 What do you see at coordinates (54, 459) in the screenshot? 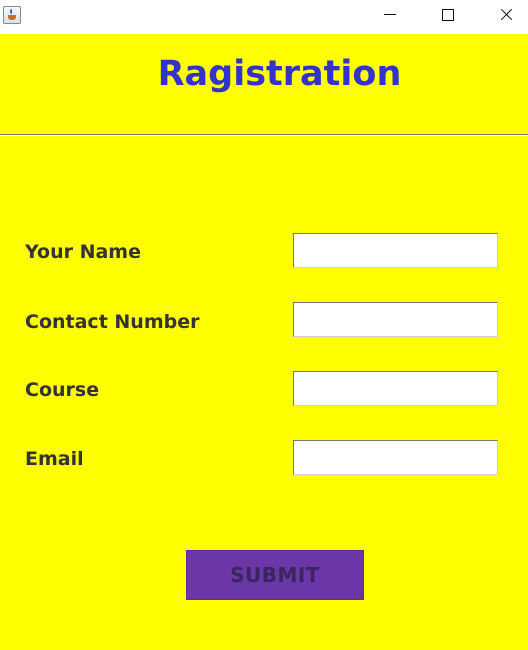
I see `email-label: Email` at bounding box center [54, 459].